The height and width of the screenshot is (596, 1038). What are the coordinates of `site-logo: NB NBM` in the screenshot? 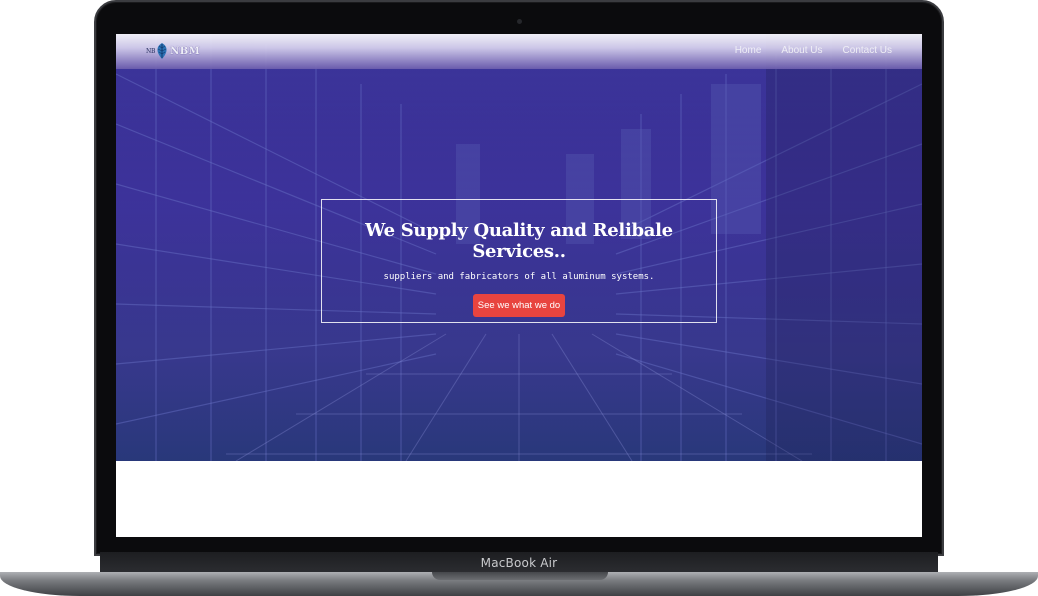 It's located at (173, 51).